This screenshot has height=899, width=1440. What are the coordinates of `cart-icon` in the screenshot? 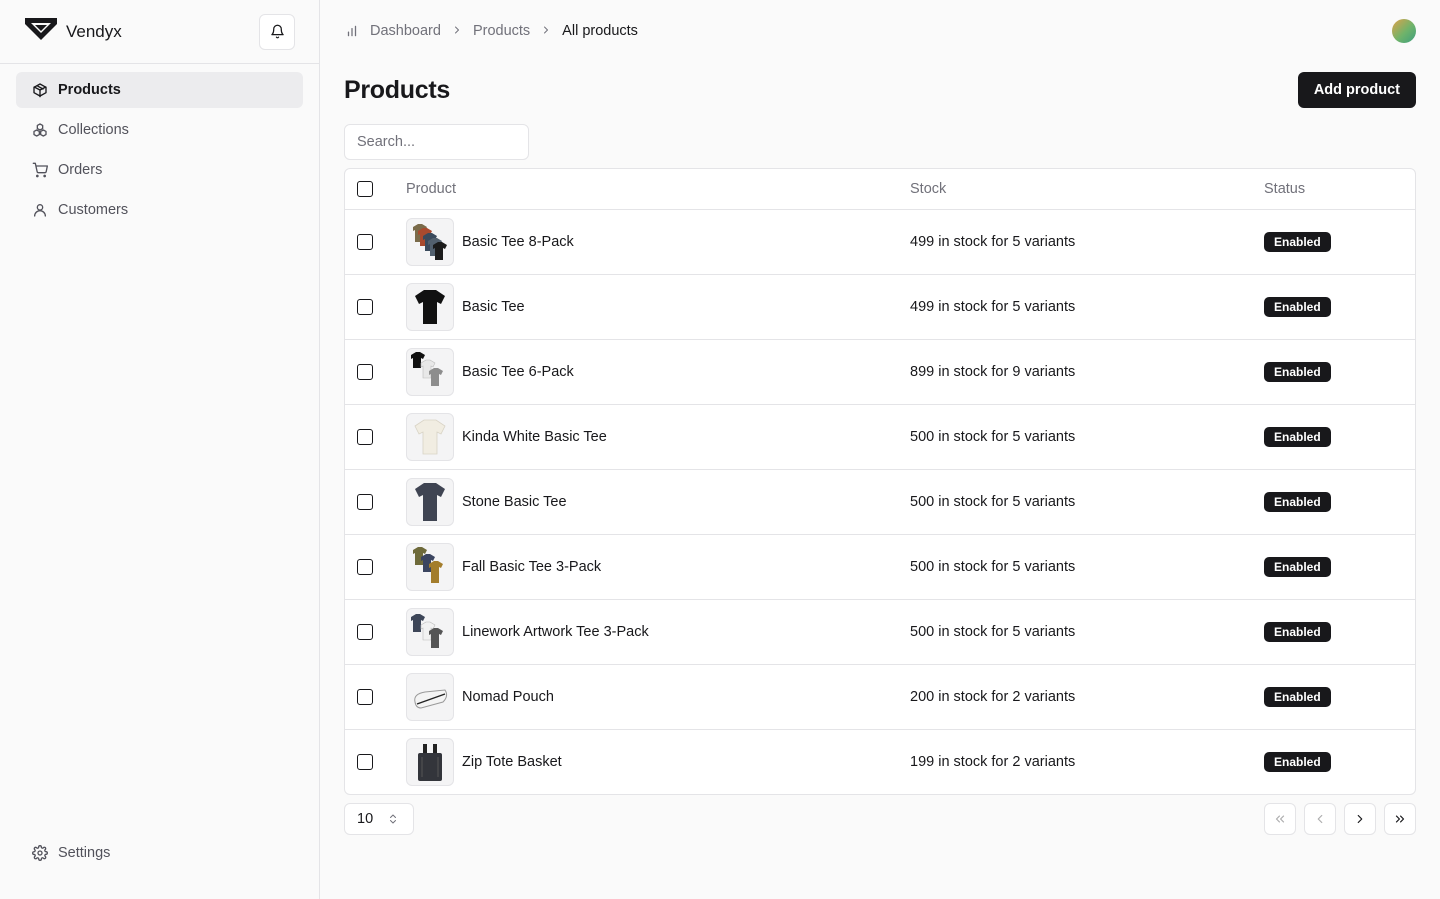 It's located at (40, 170).